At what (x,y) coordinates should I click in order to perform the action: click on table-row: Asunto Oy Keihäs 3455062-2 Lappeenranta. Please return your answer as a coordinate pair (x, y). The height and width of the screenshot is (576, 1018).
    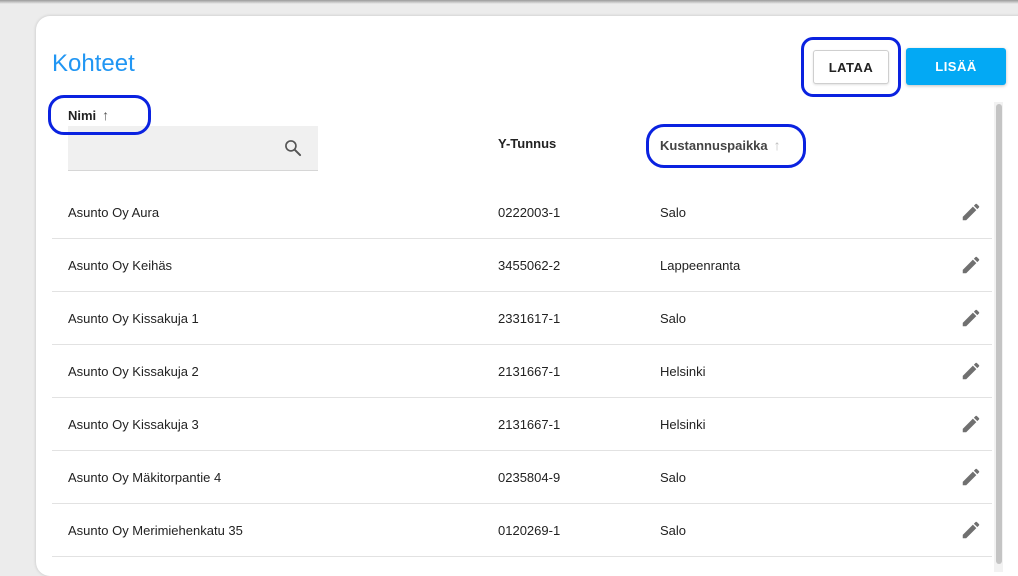
    Looking at the image, I should click on (522, 265).